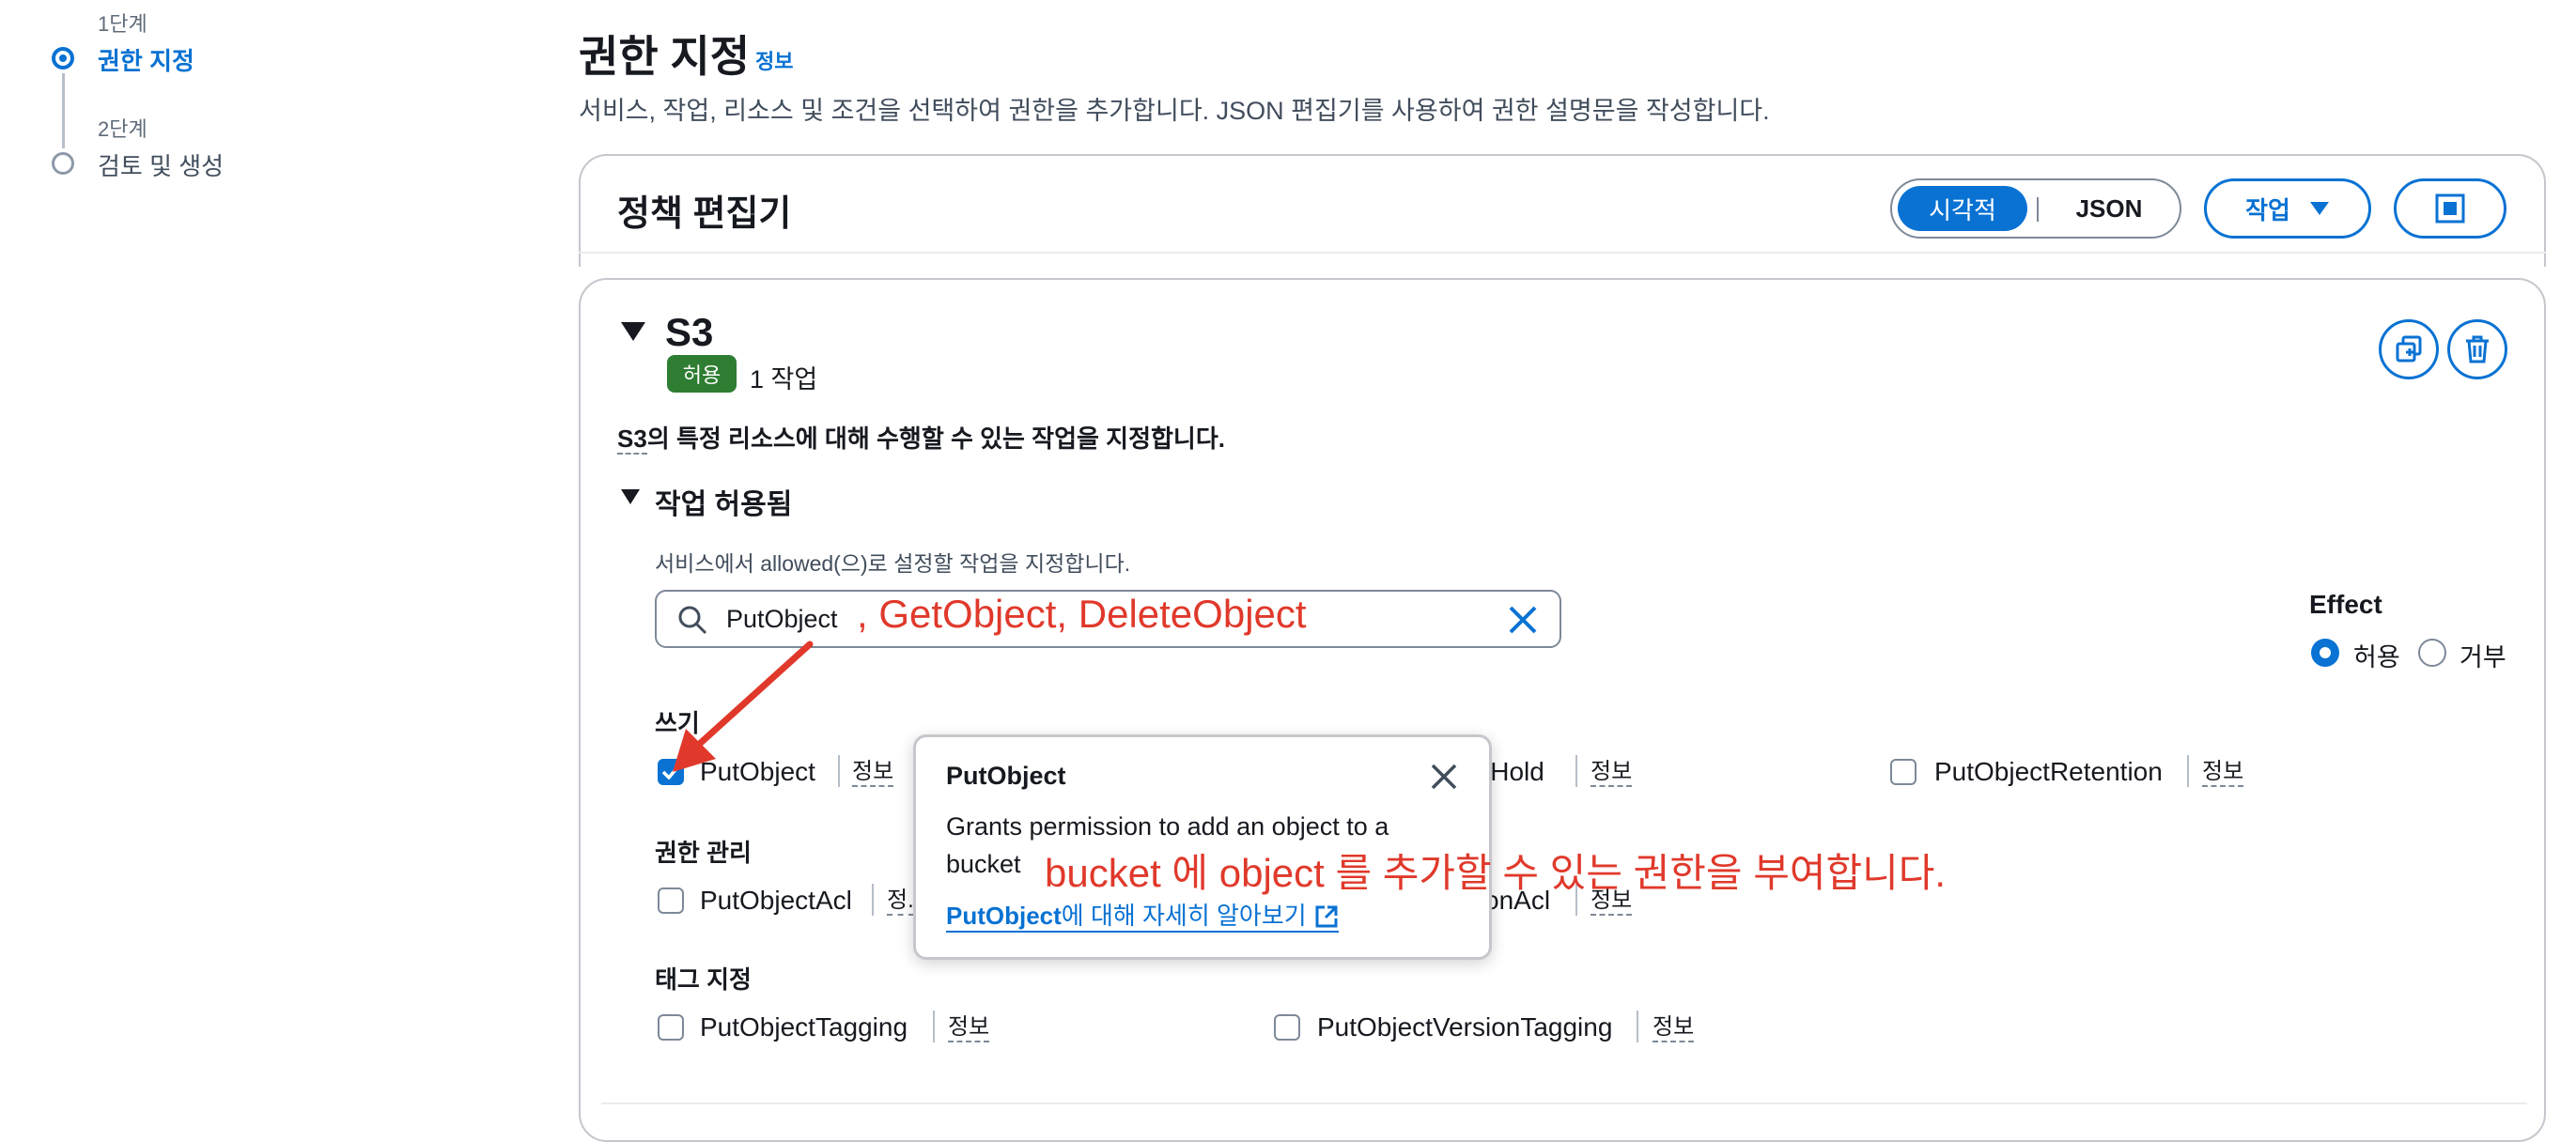 The image size is (2576, 1142). What do you see at coordinates (2223, 774) in the screenshot?
I see `info-link-putobjectretention: 정보` at bounding box center [2223, 774].